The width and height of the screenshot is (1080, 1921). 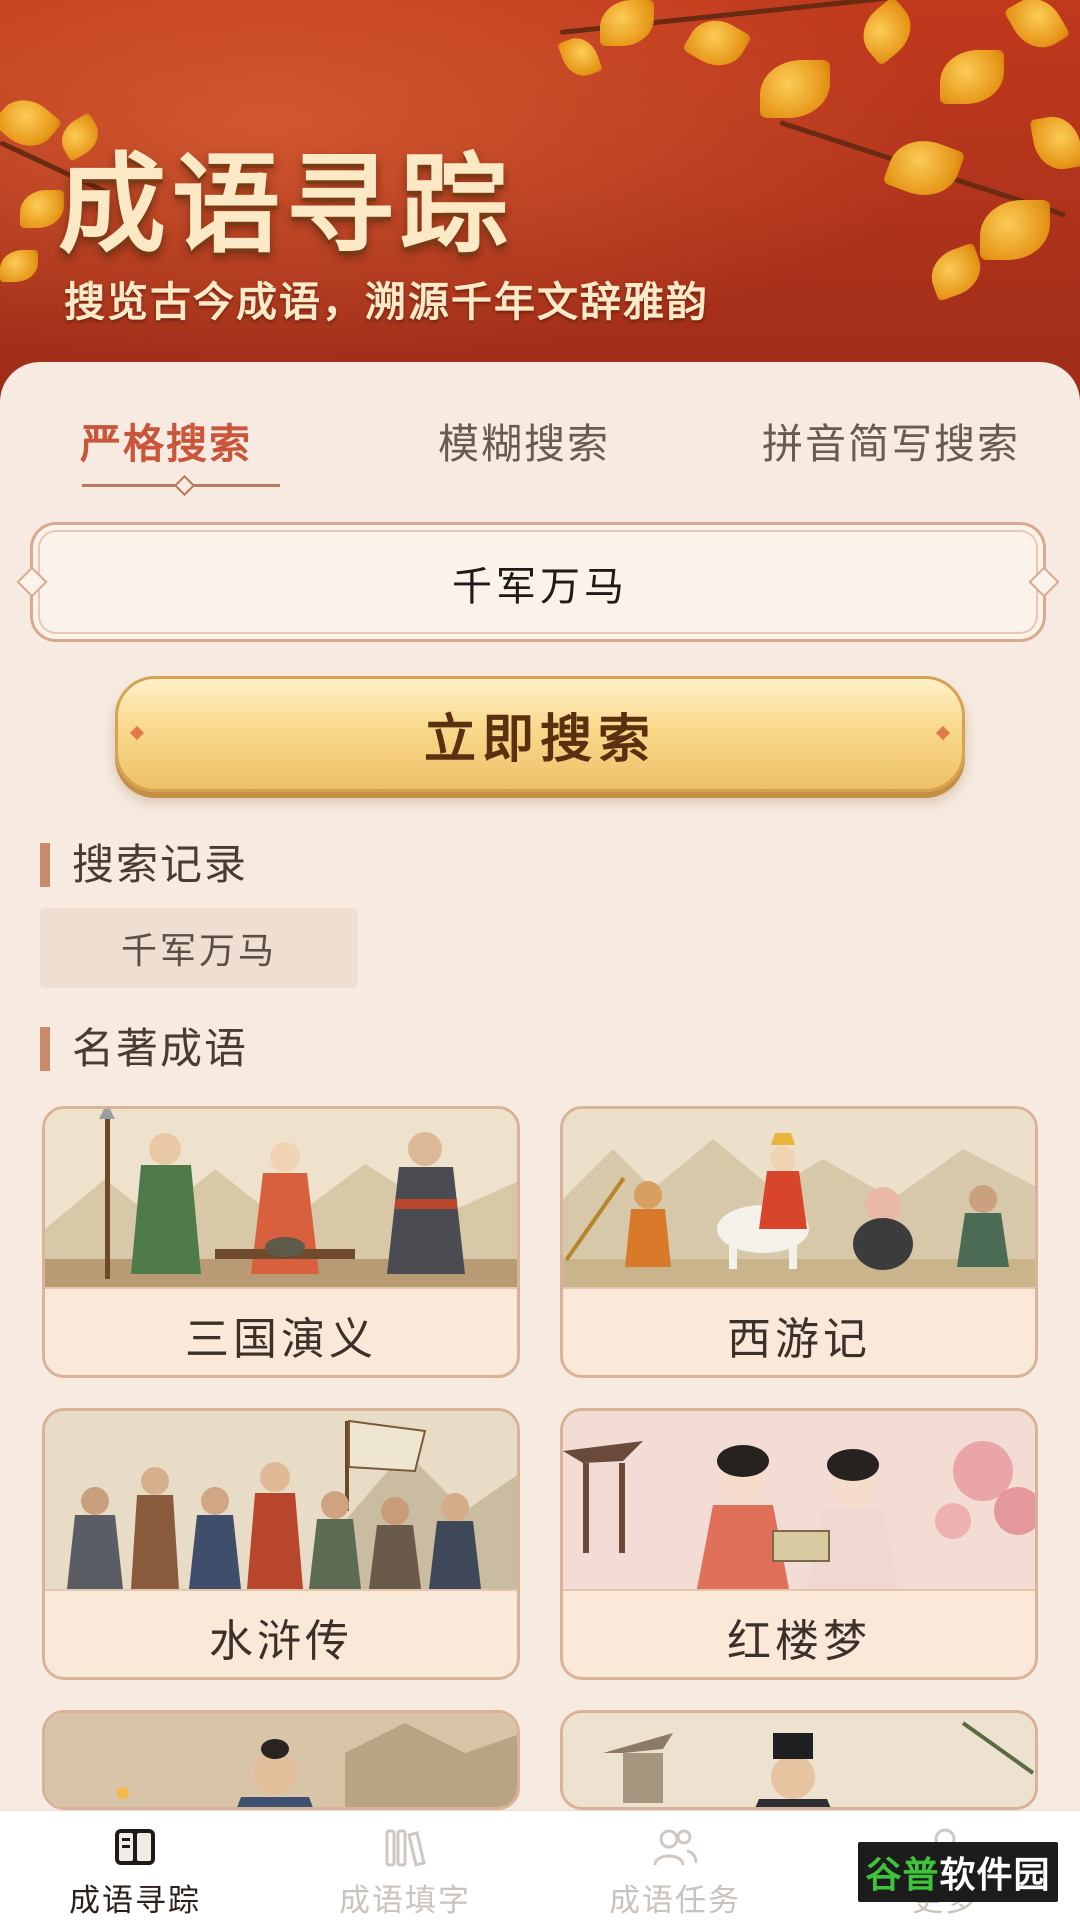 I want to click on book-title-honglou: 红楼梦, so click(x=799, y=1633).